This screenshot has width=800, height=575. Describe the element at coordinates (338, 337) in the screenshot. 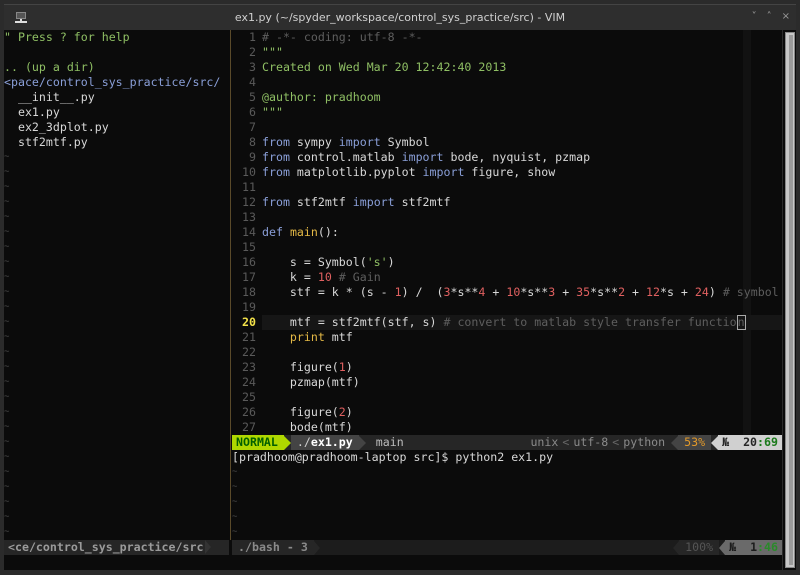

I see `code-token: mtf` at that location.